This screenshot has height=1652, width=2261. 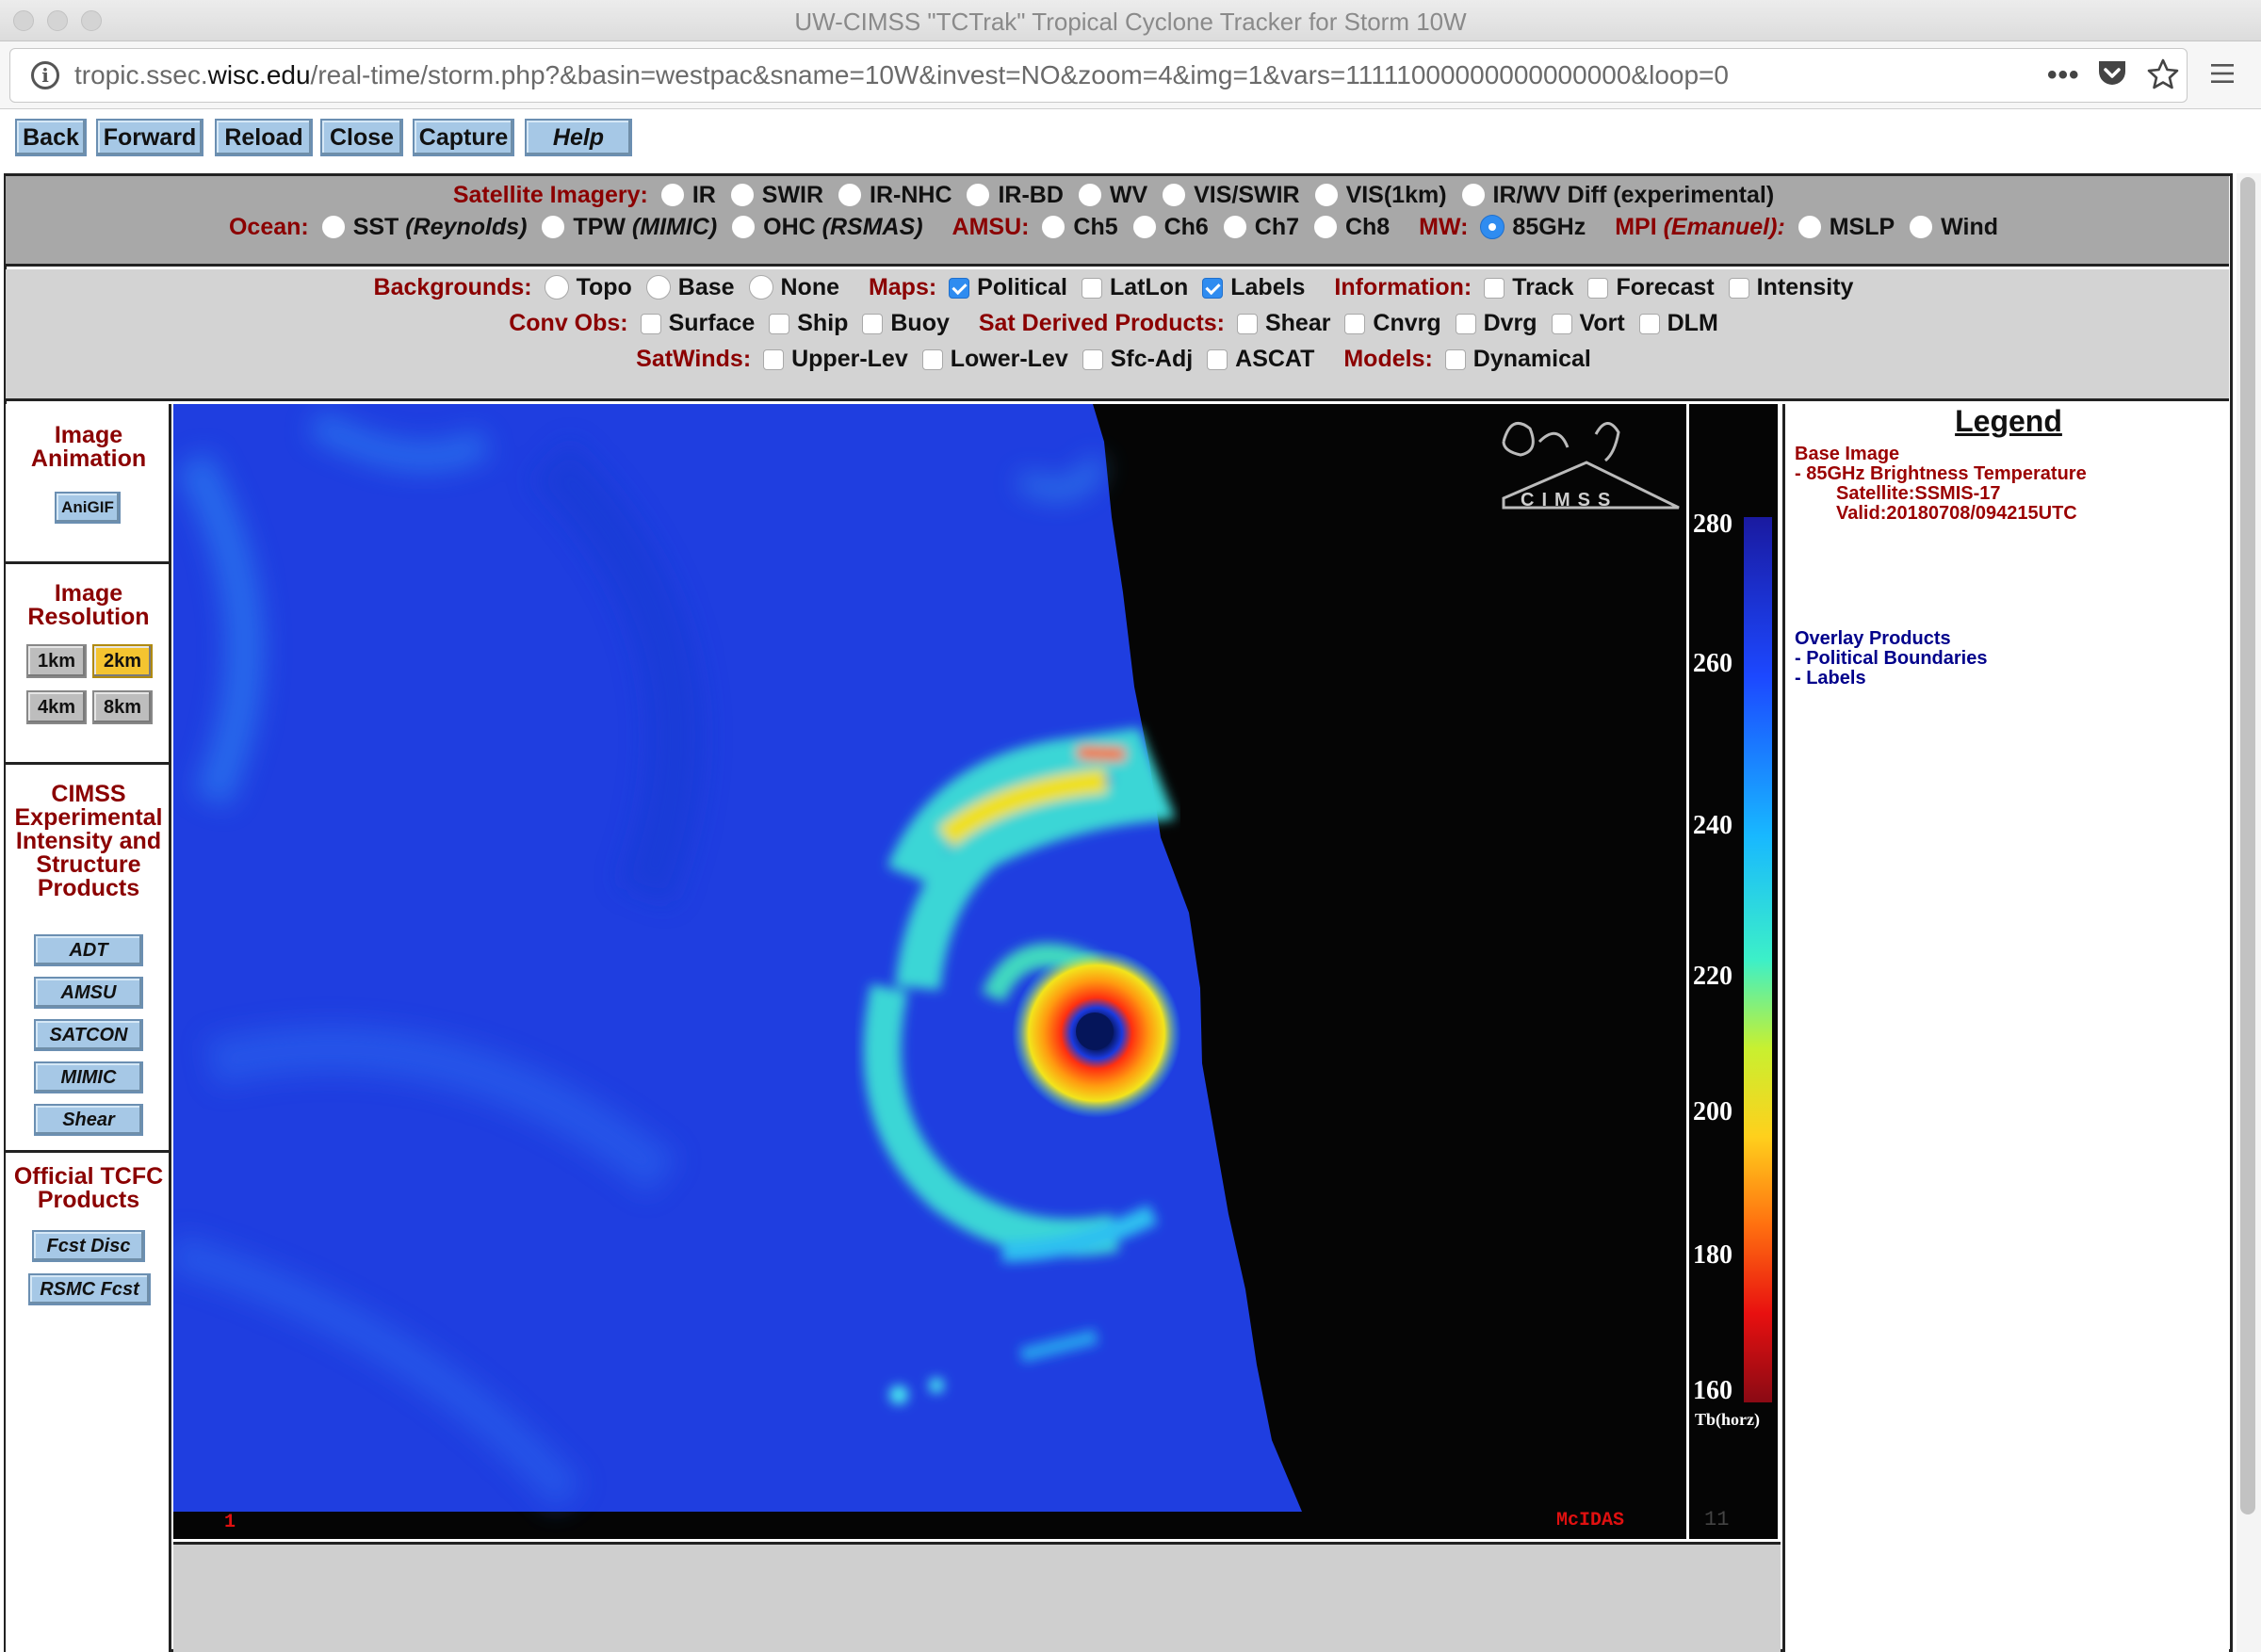 What do you see at coordinates (1092, 360) in the screenshot?
I see `checkbox-sfc-adj` at bounding box center [1092, 360].